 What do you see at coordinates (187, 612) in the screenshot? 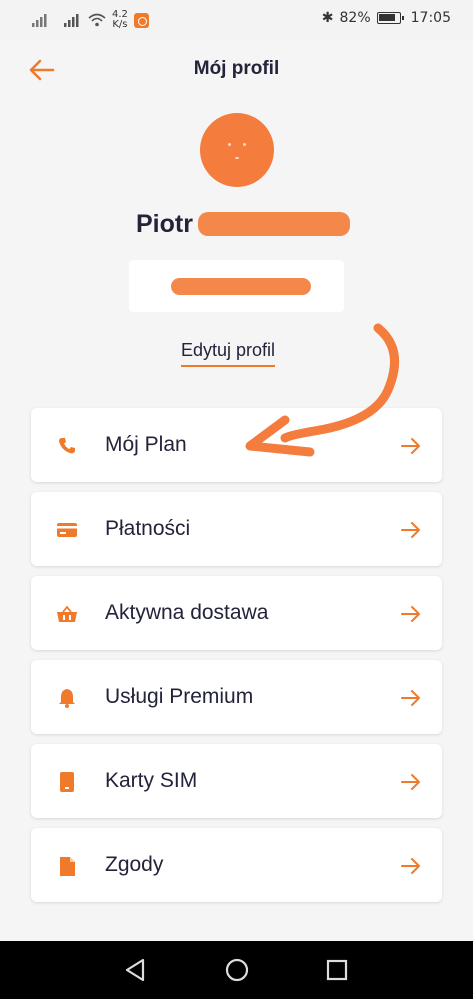
I see `menu-item-label: Aktywna dostawa` at bounding box center [187, 612].